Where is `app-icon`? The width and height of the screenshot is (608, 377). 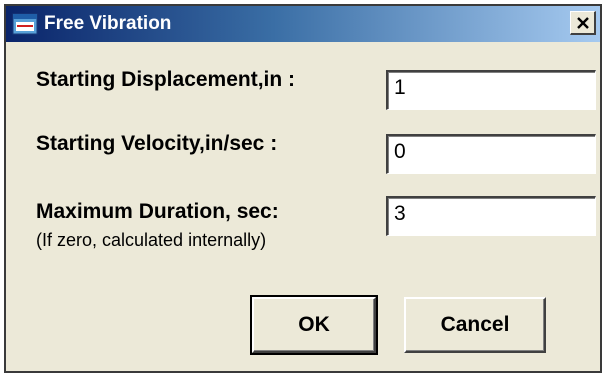
app-icon is located at coordinates (25, 24).